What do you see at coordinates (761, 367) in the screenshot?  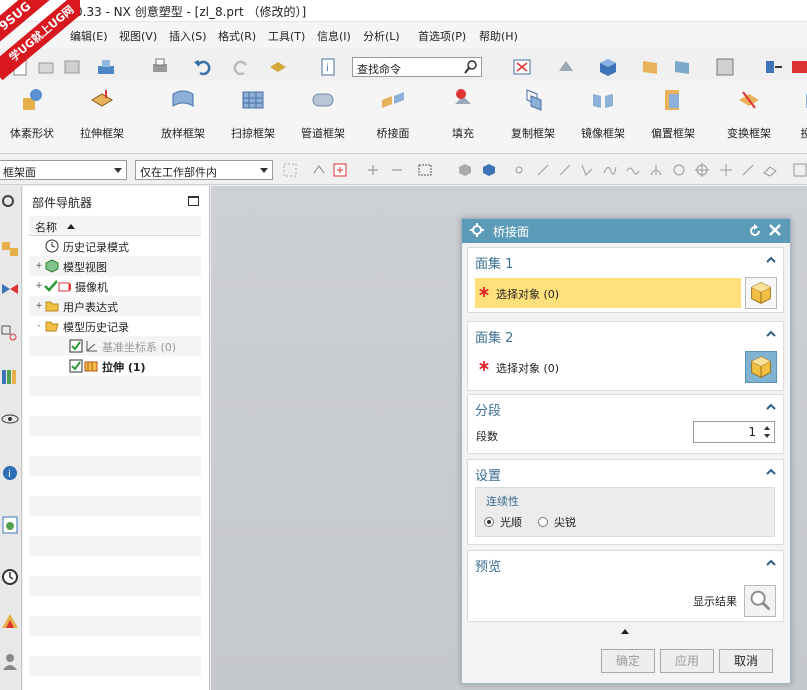 I see `face-set-2-select-face-button` at bounding box center [761, 367].